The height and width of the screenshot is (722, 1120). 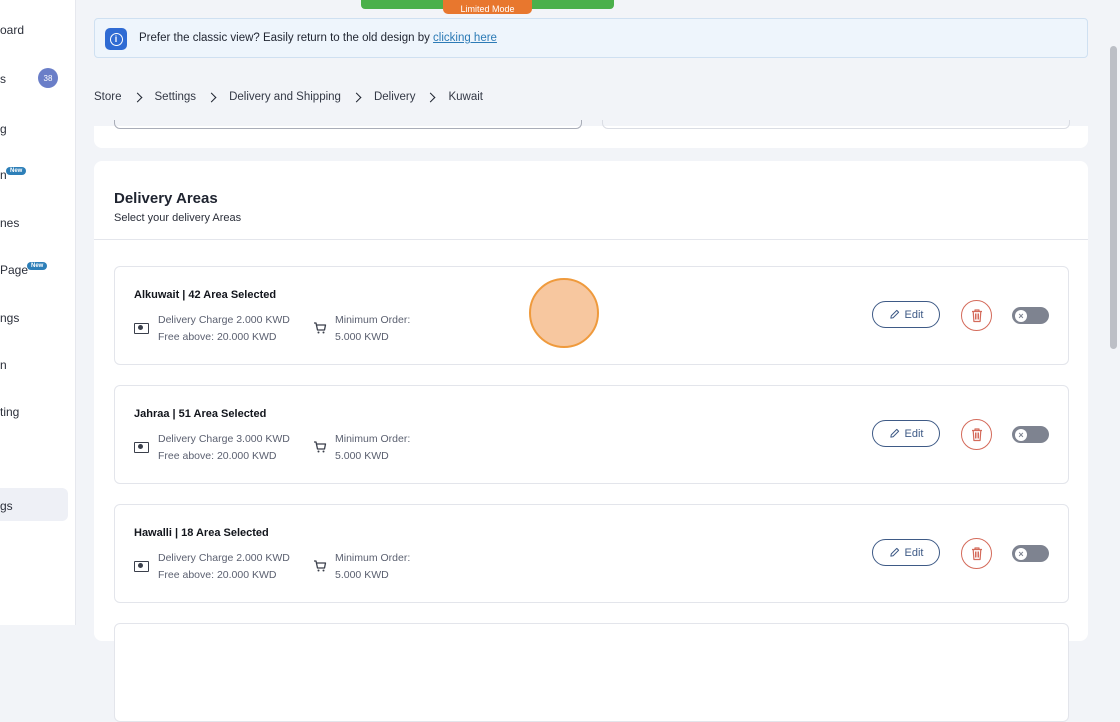 I want to click on sidebar-item-orders: s, so click(x=3, y=79).